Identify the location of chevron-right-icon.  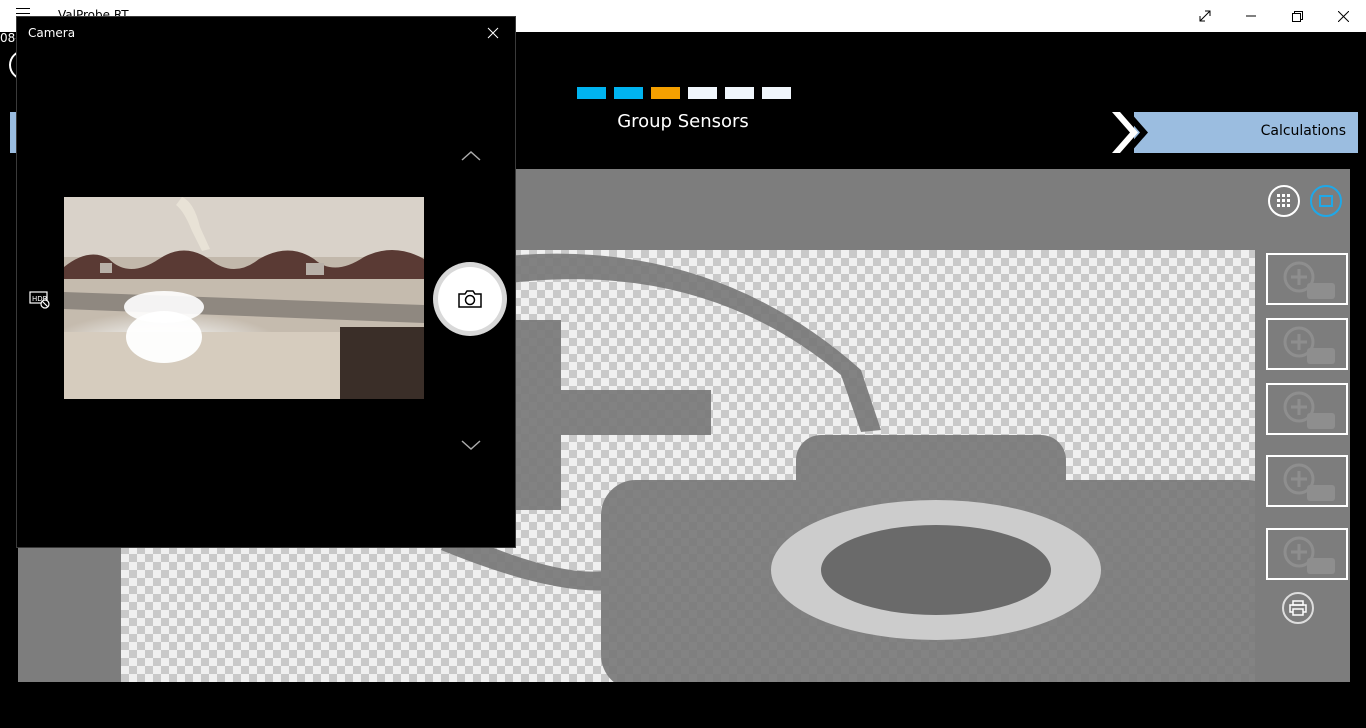
(1130, 132).